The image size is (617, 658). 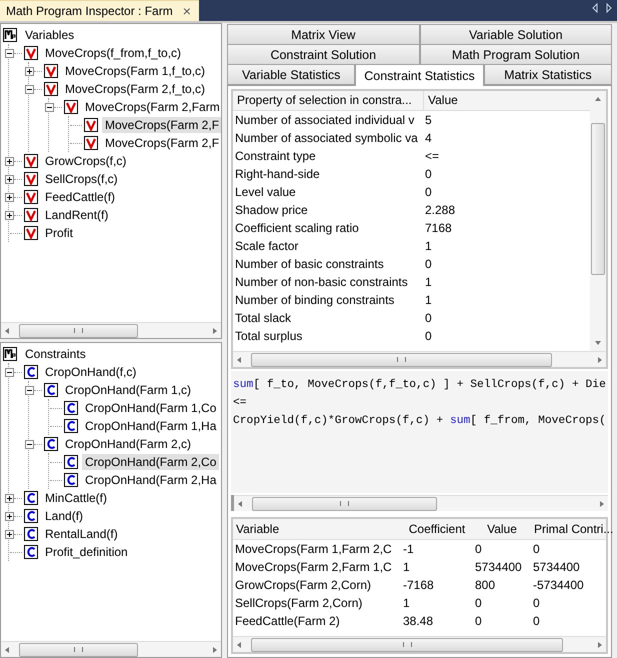 What do you see at coordinates (269, 336) in the screenshot?
I see `property-name: Total surplus` at bounding box center [269, 336].